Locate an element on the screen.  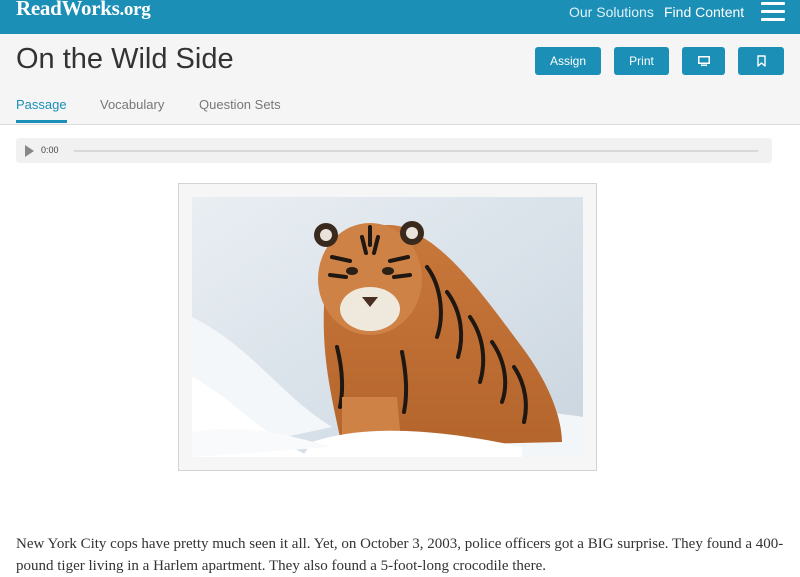
page-title: On the Wild Side is located at coordinates (125, 59).